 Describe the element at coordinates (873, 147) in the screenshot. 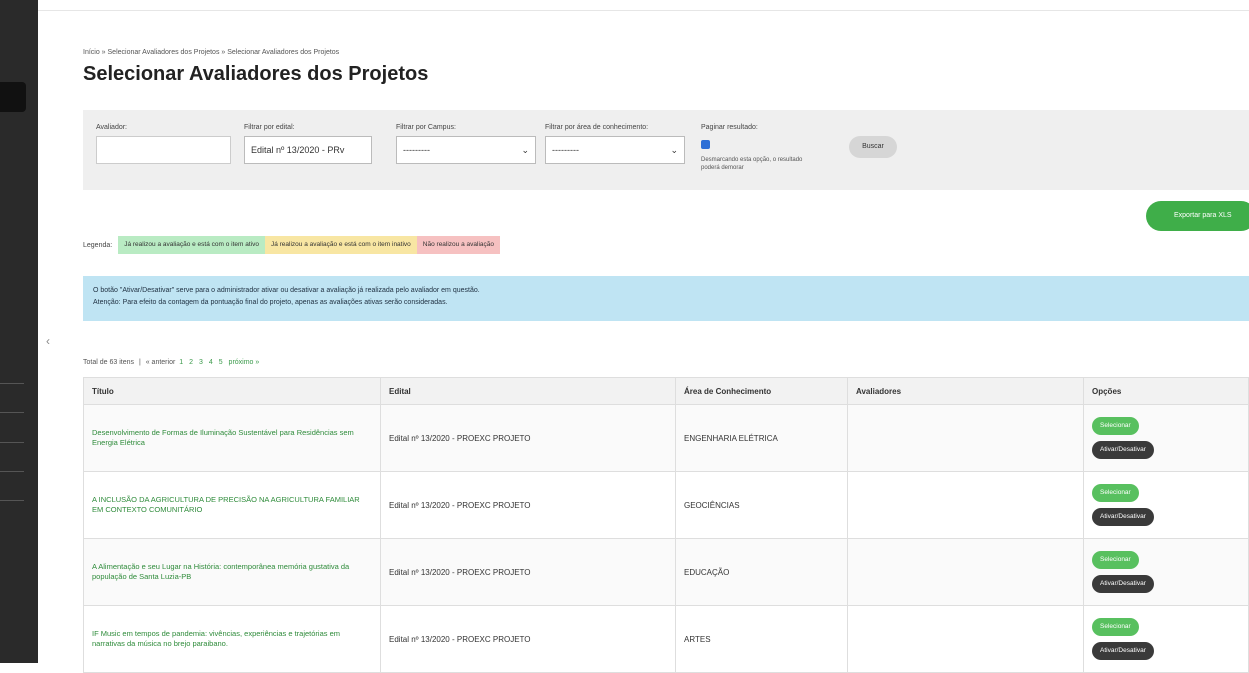

I see `buscar-button: Buscar` at that location.